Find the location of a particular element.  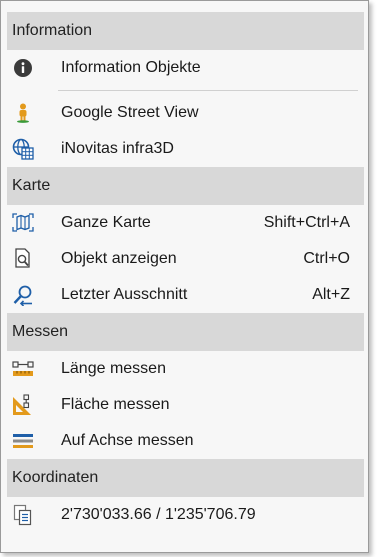

measure-axis-icon is located at coordinates (23, 441).